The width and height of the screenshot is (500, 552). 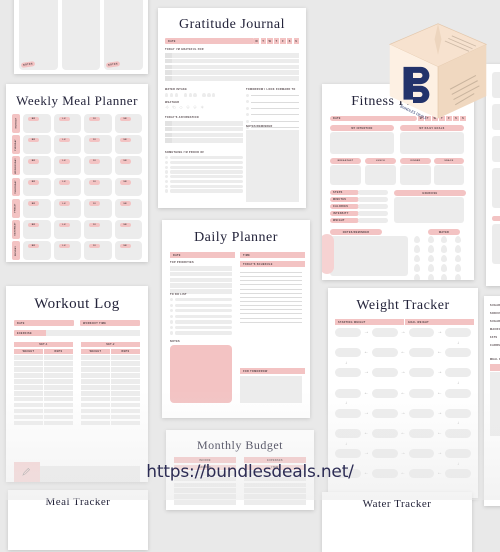 What do you see at coordinates (373, 220) in the screenshot?
I see `metric-weight-input` at bounding box center [373, 220].